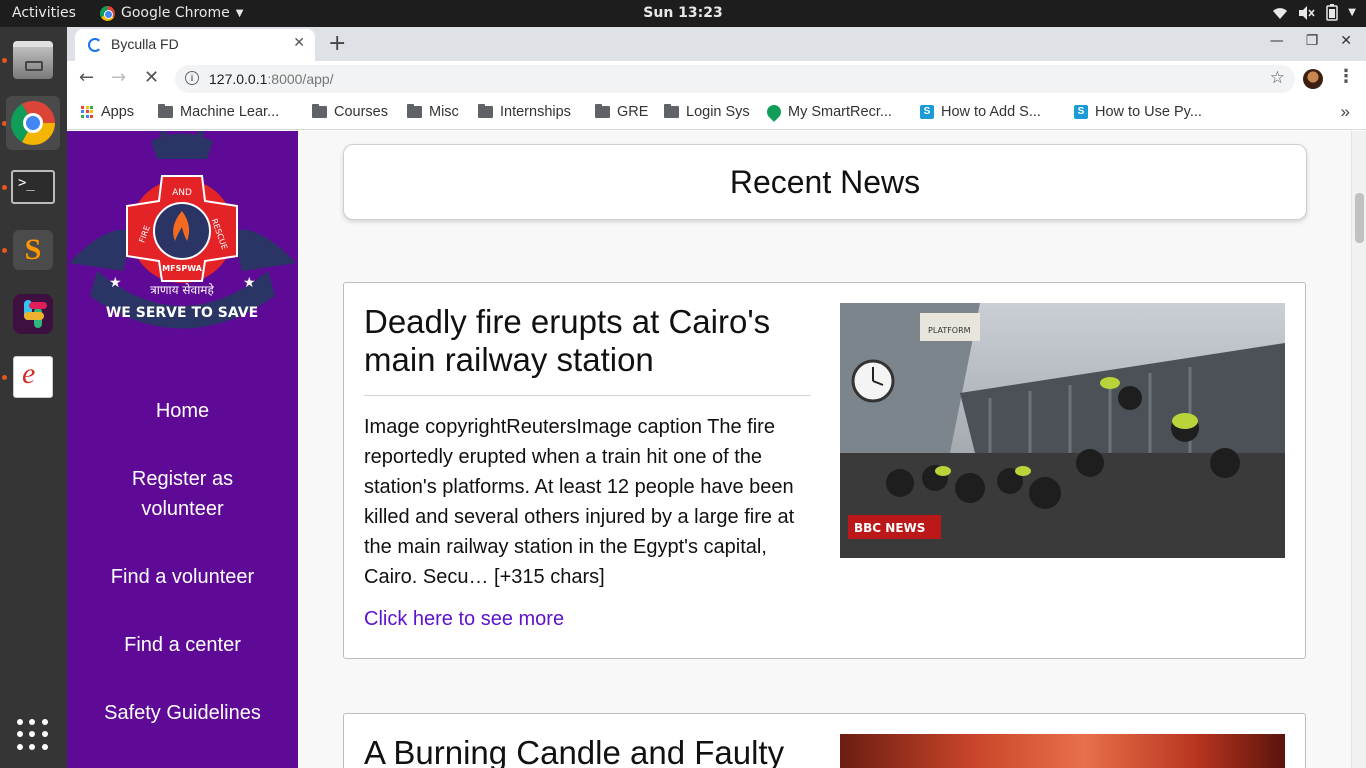  I want to click on bookmark-label: Courses, so click(361, 112).